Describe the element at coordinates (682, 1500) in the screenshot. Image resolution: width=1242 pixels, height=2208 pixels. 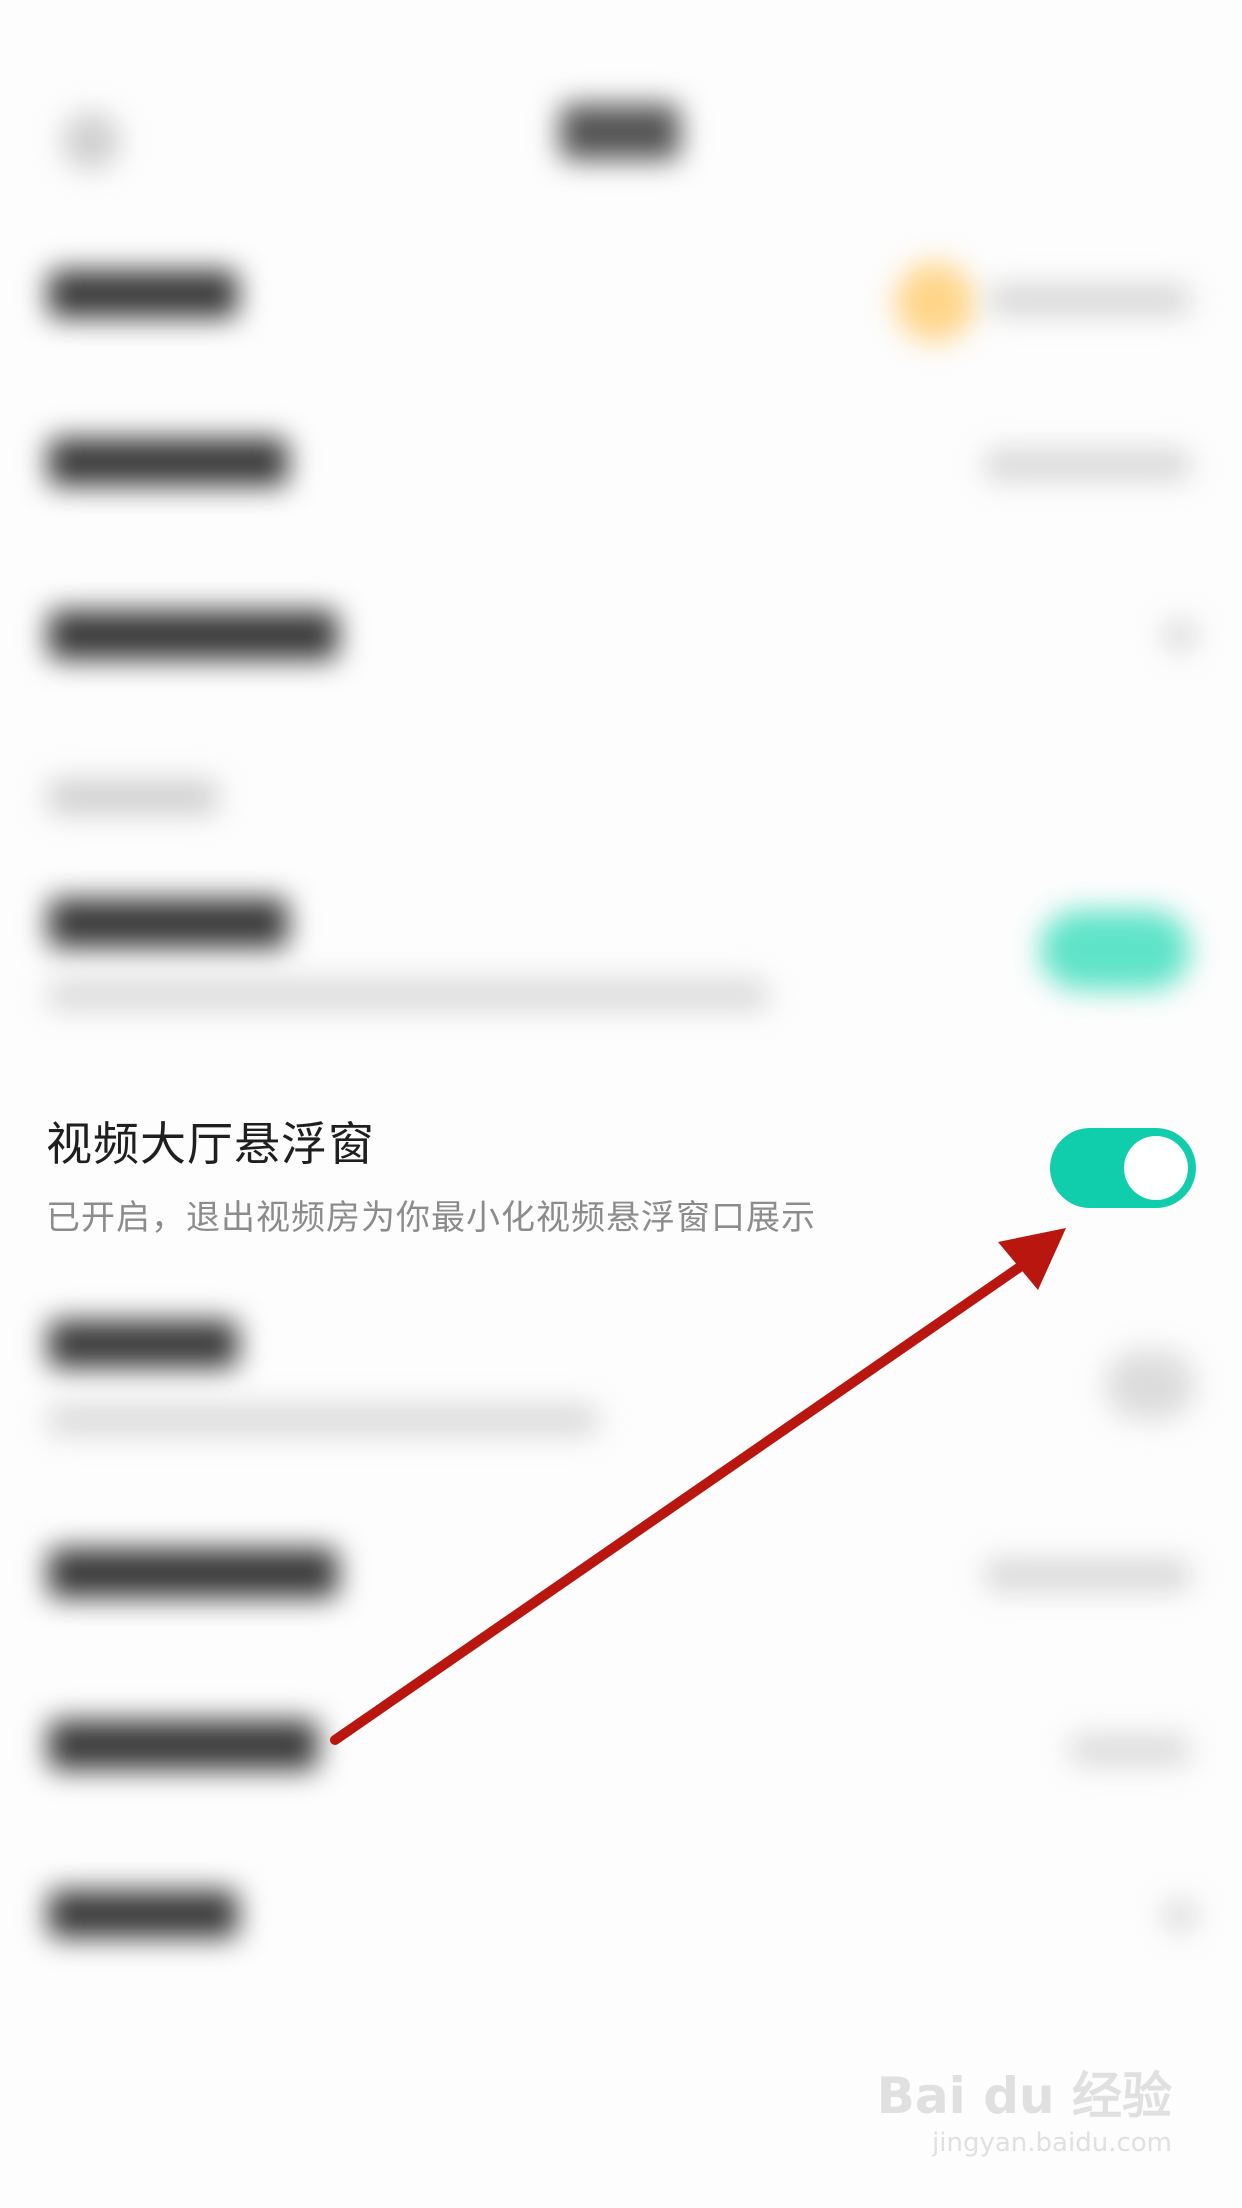
I see `arrow-shaft` at that location.